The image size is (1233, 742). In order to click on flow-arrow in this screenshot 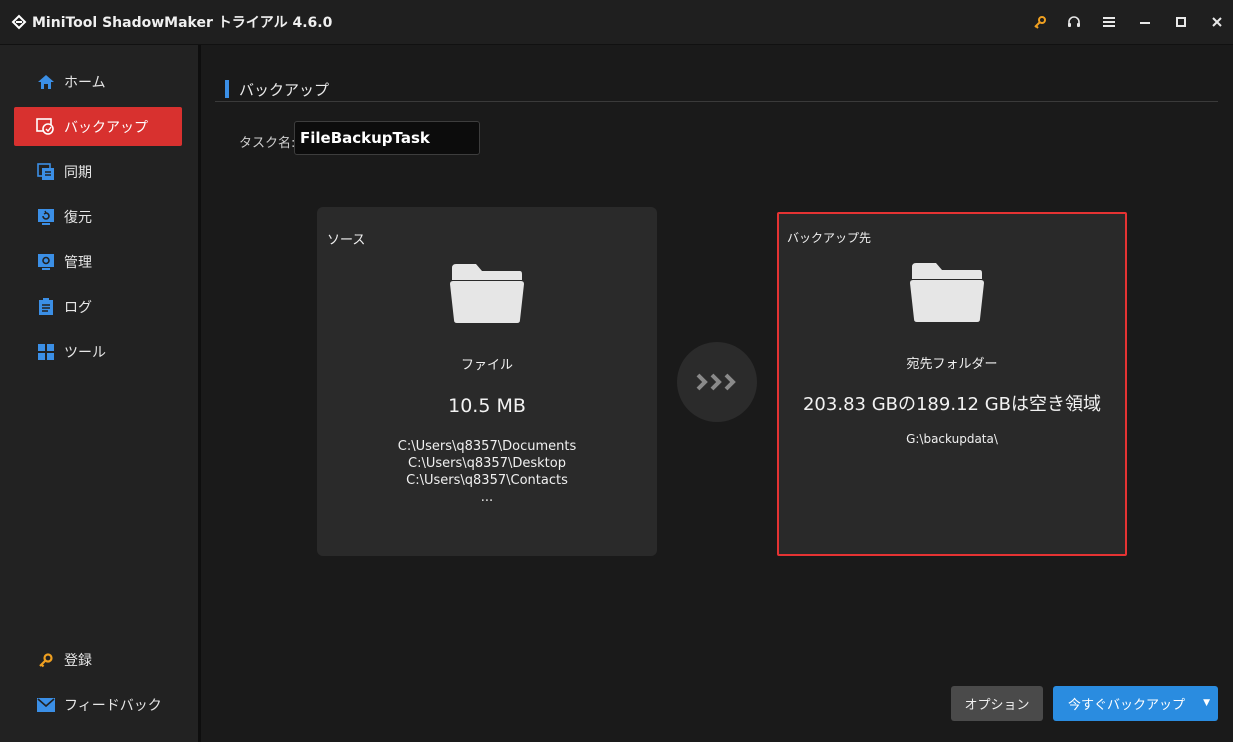, I will do `click(717, 382)`.